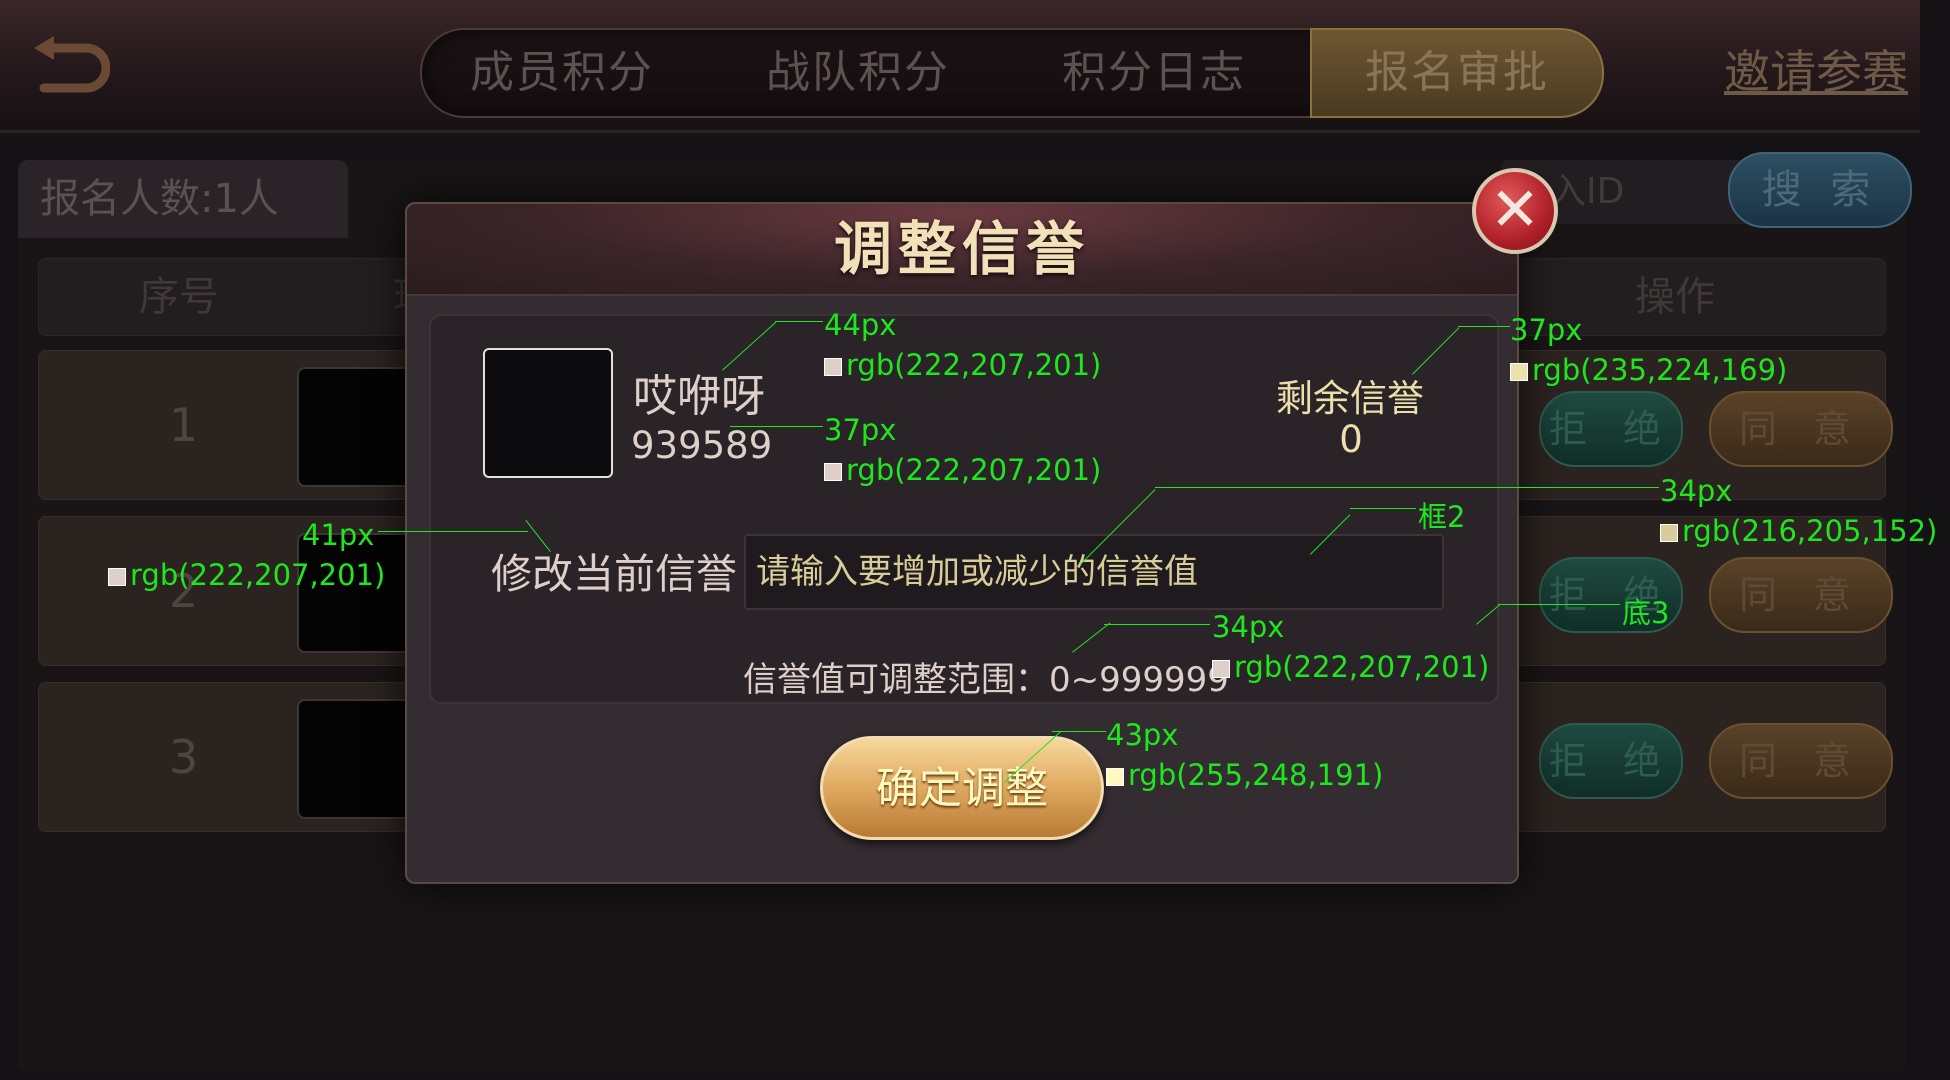 This screenshot has width=1950, height=1080. Describe the element at coordinates (1248, 627) in the screenshot. I see `annotation-range-size: 34px` at that location.